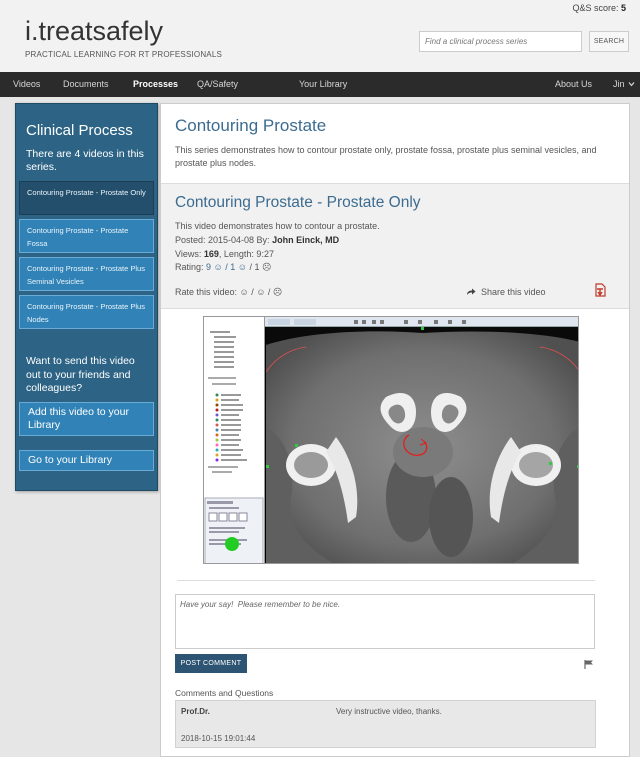 The width and height of the screenshot is (640, 757). Describe the element at coordinates (189, 267) in the screenshot. I see `rating-label: Rating:` at that location.